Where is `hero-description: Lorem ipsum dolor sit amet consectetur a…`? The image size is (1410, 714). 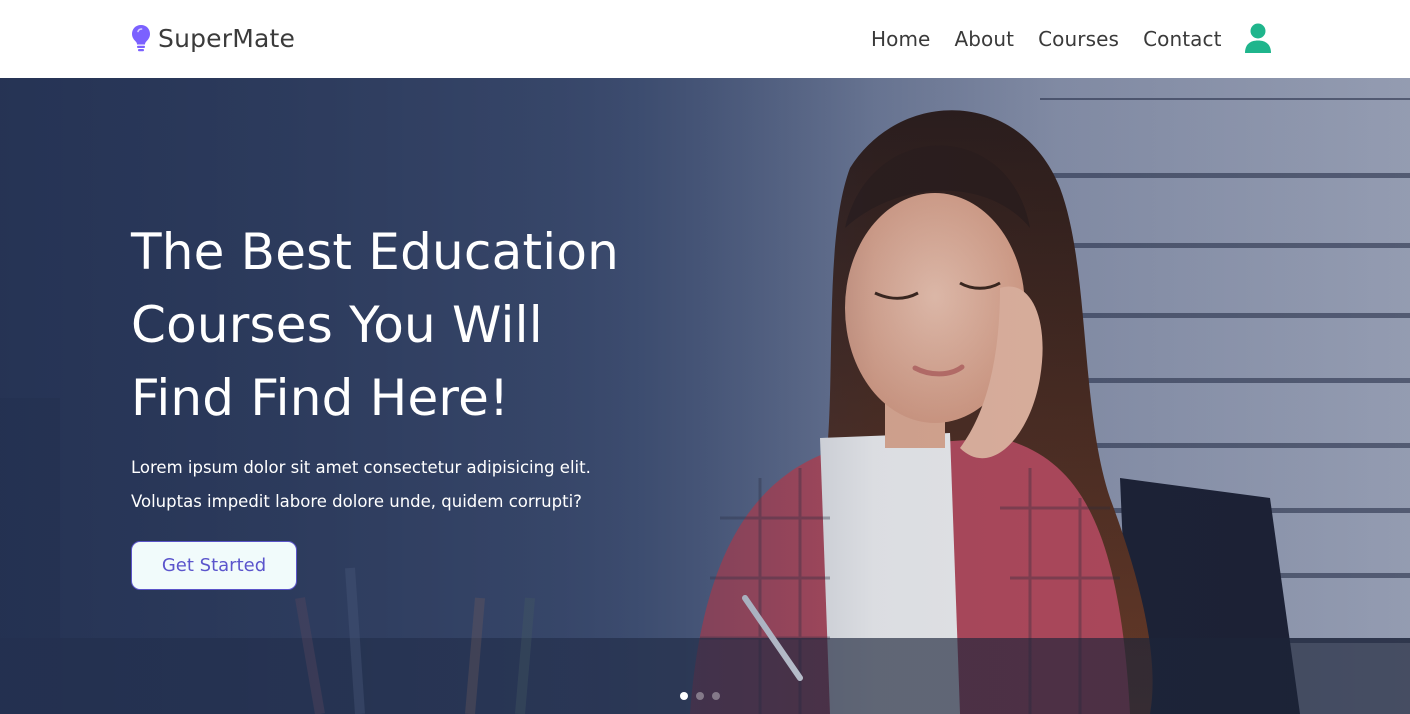 hero-description: Lorem ipsum dolor sit amet consectetur a… is located at coordinates (361, 484).